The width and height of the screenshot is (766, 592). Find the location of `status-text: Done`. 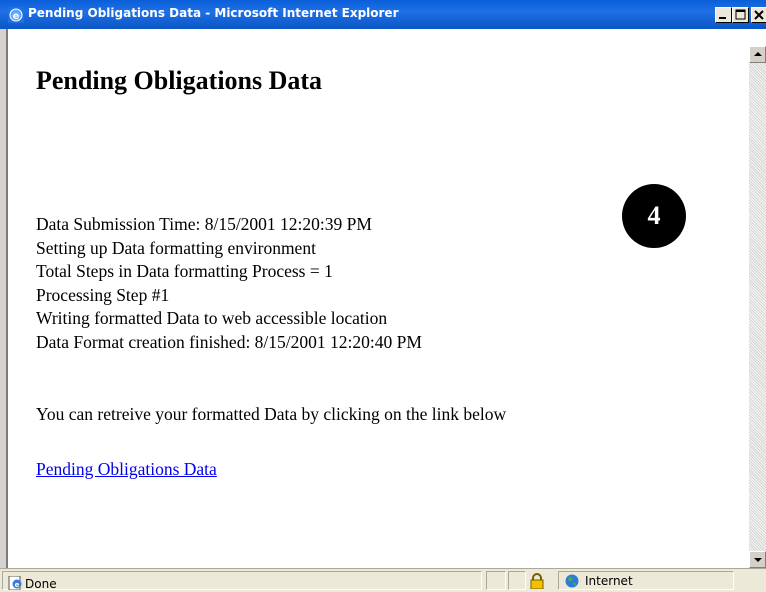

status-text: Done is located at coordinates (41, 584).